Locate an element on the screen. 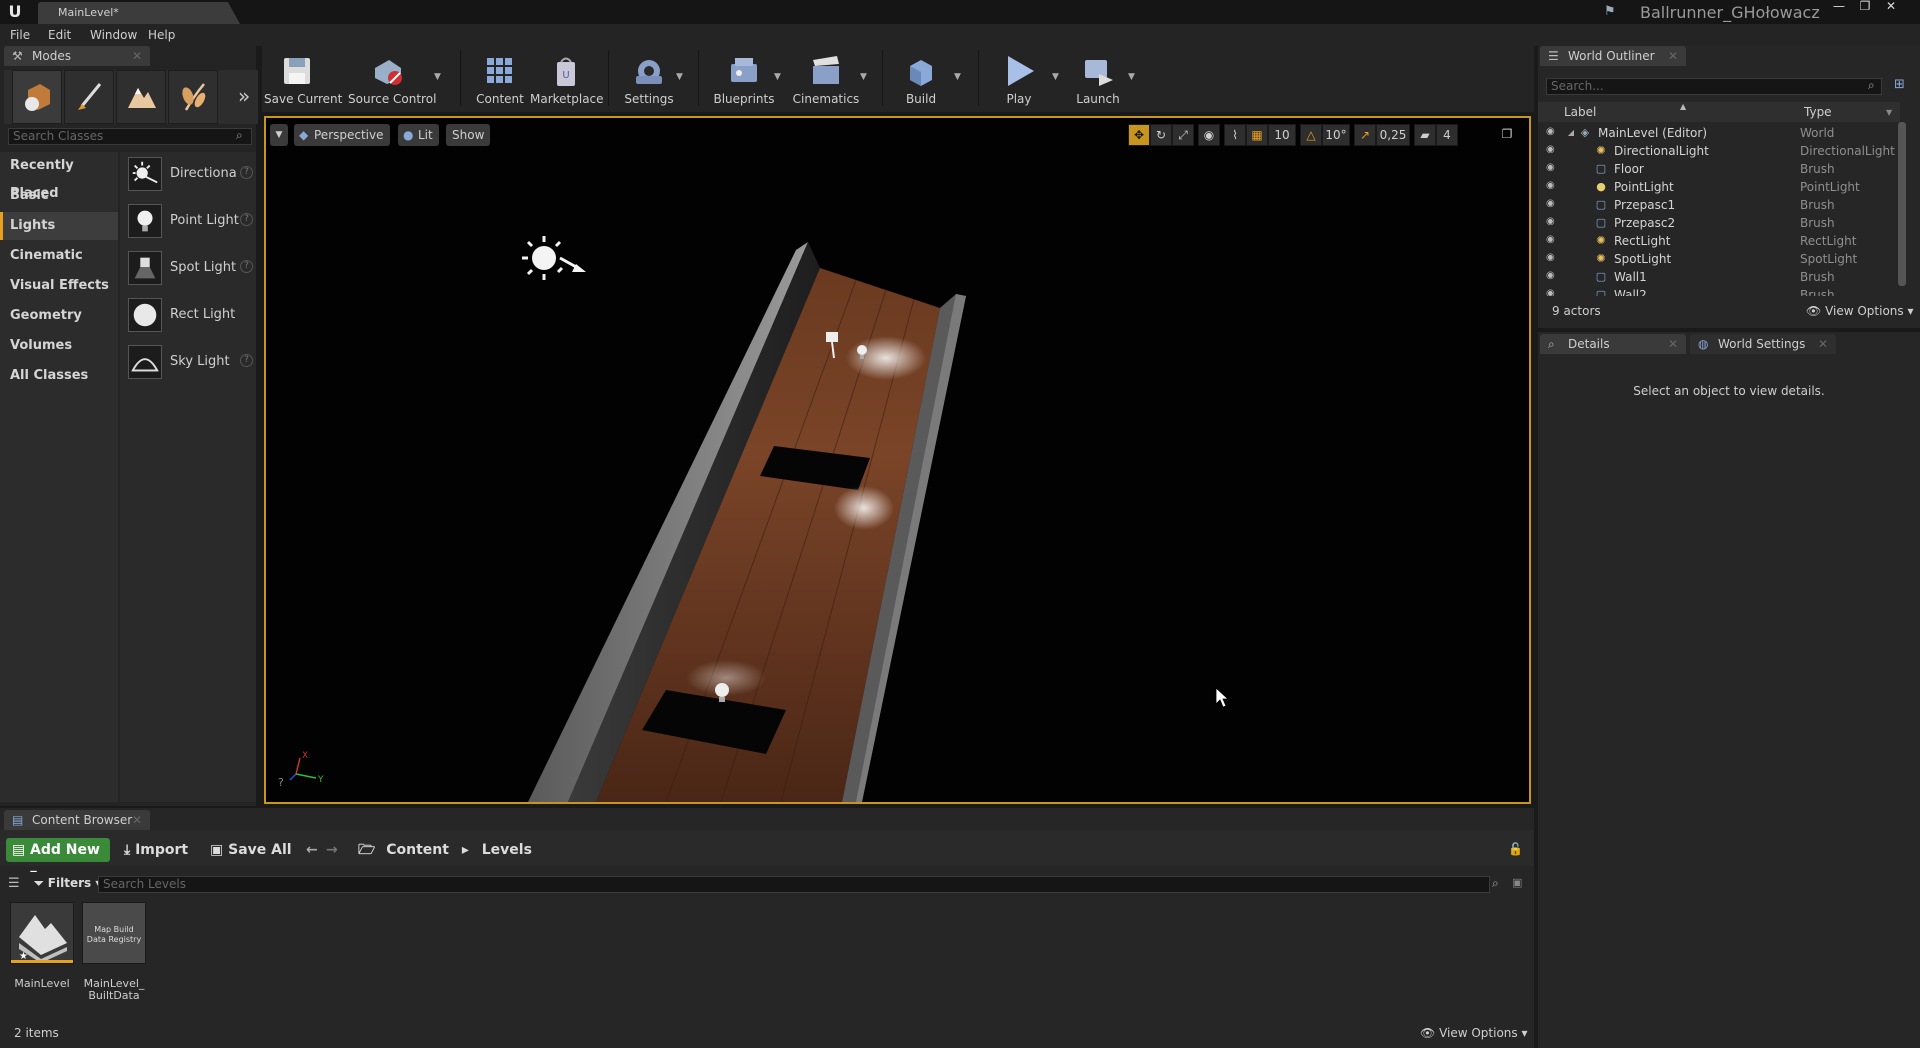 The height and width of the screenshot is (1048, 1920). viewport-help-icon: ? is located at coordinates (281, 782).